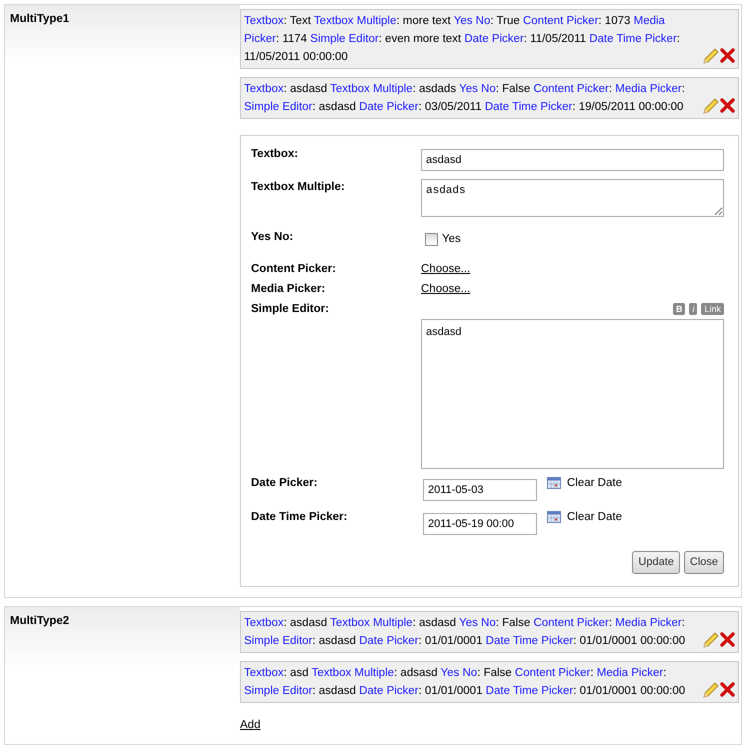 The height and width of the screenshot is (746, 750). I want to click on link-button: Link, so click(712, 309).